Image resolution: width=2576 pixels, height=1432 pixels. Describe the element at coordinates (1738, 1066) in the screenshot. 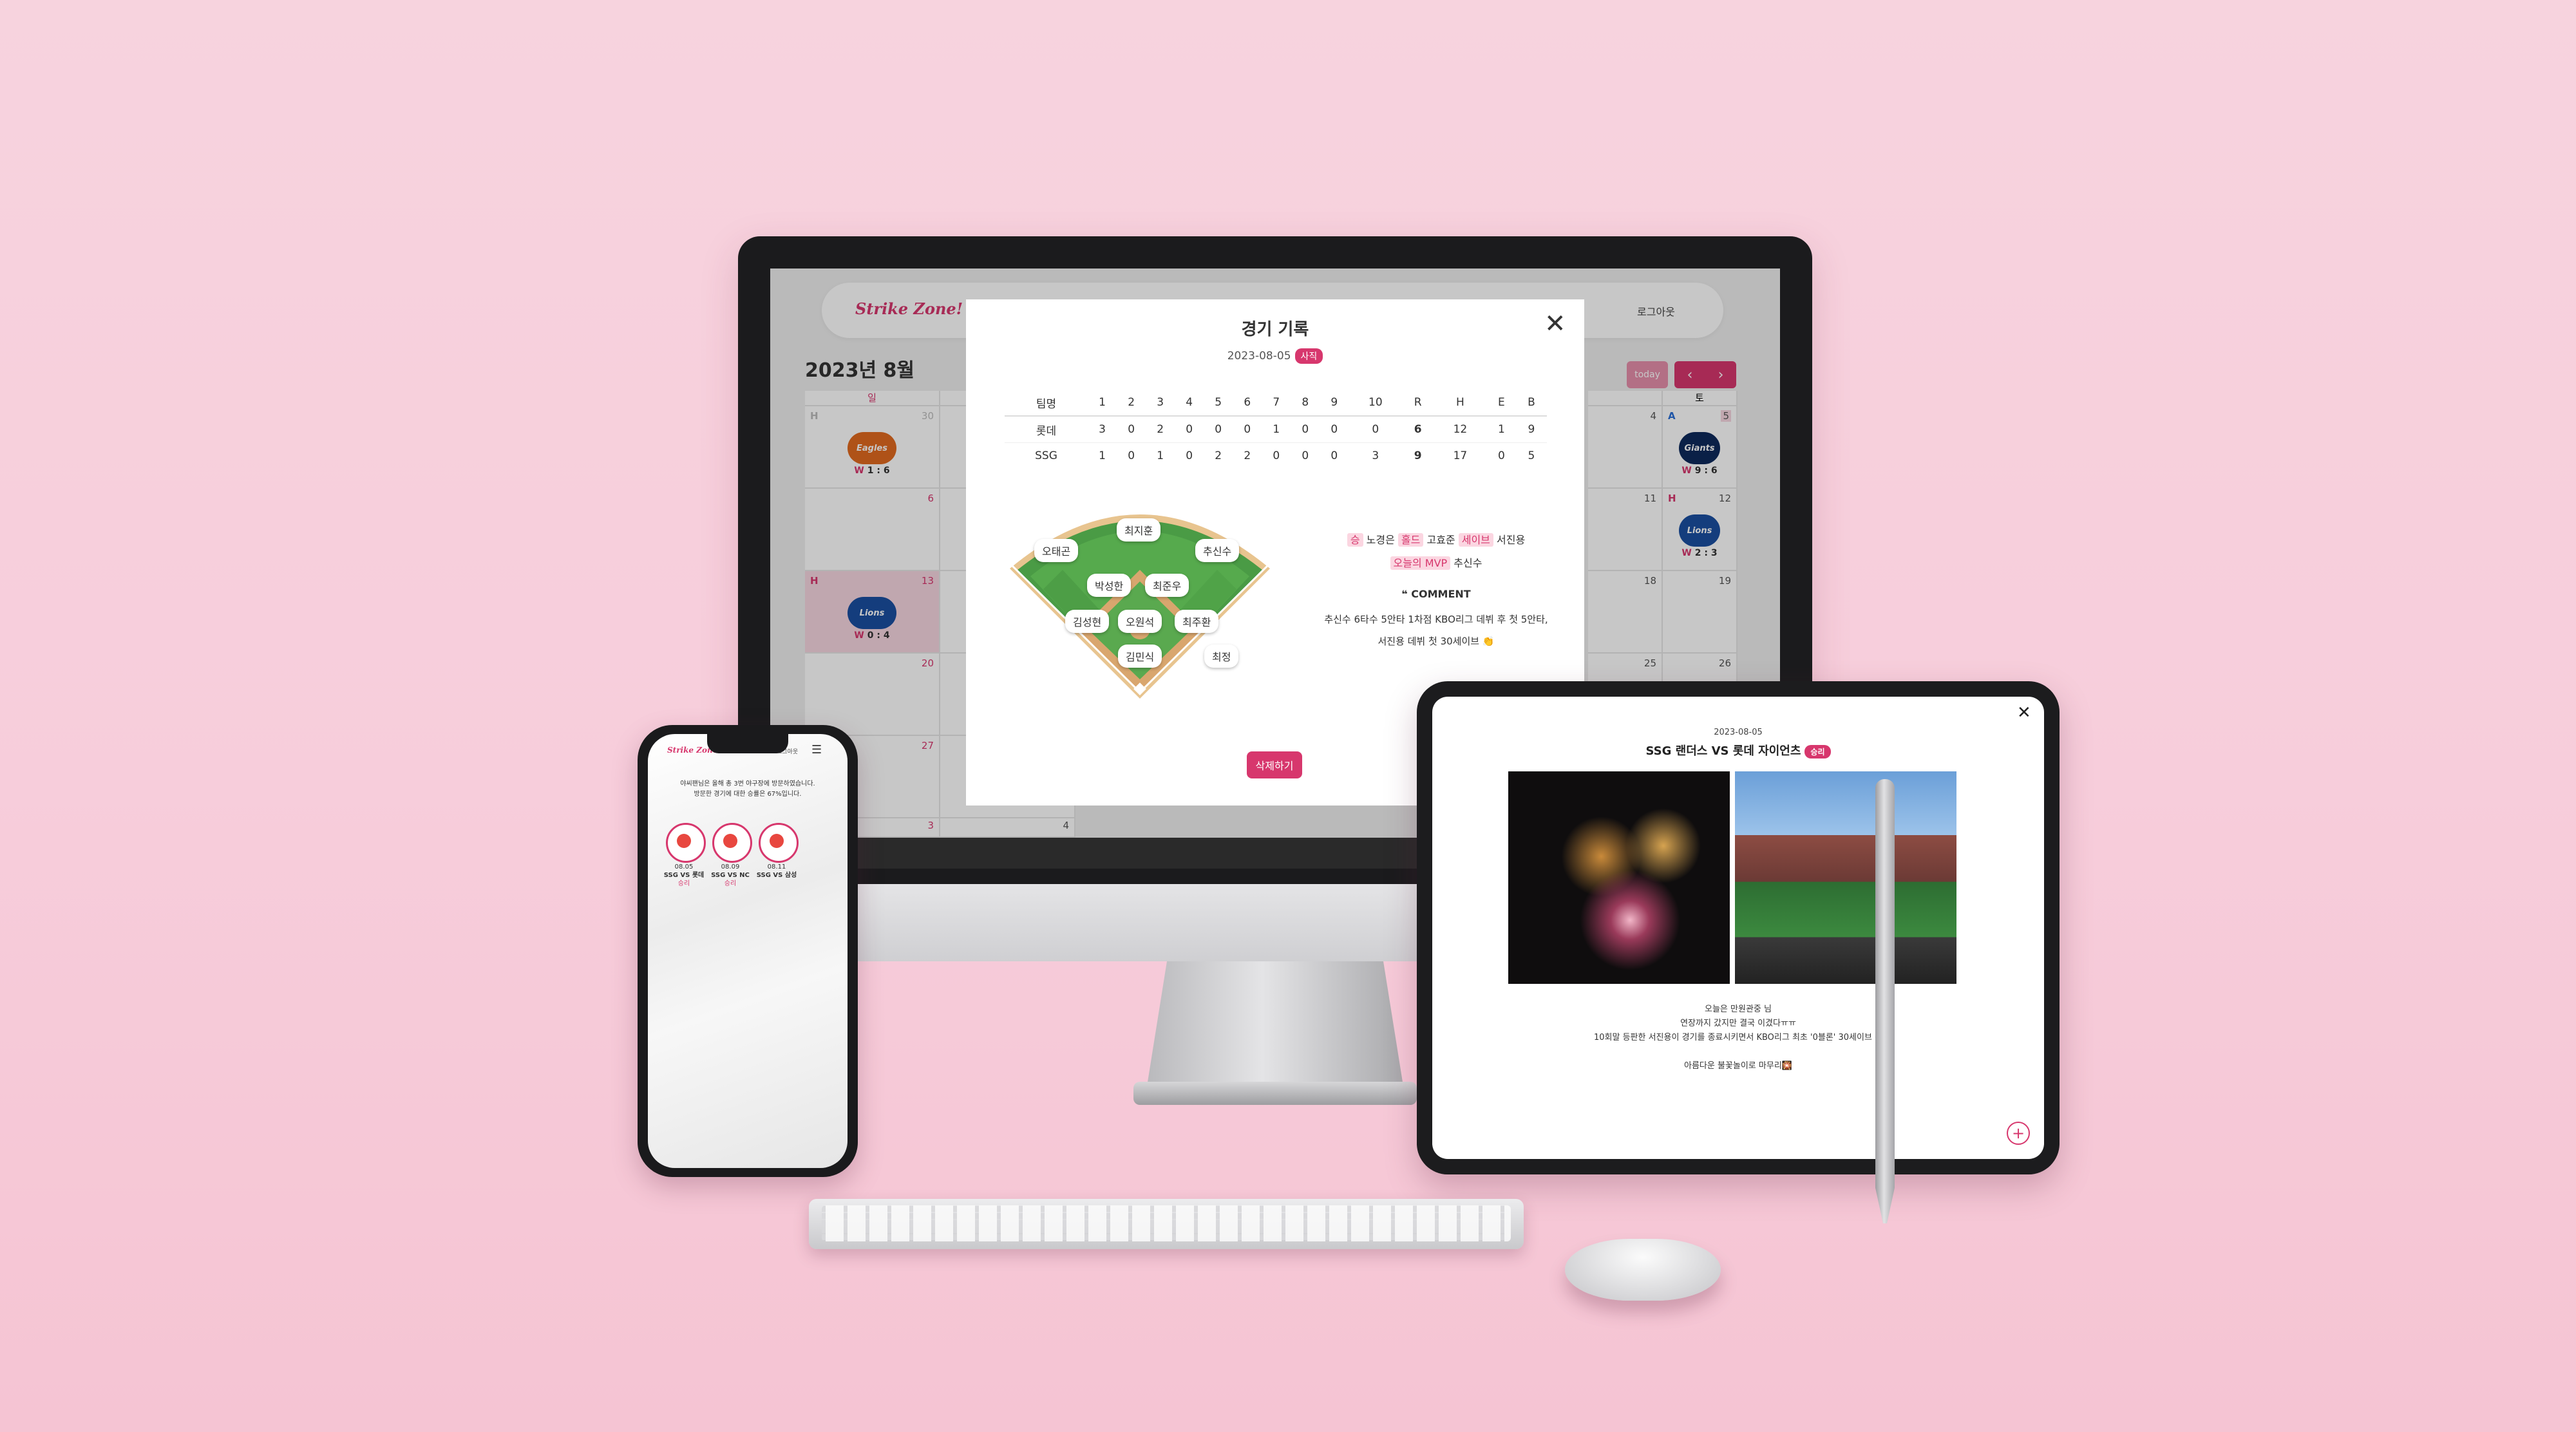

I see `diary-text: 아름다운 불꽃놀이로 마무리🎇` at that location.